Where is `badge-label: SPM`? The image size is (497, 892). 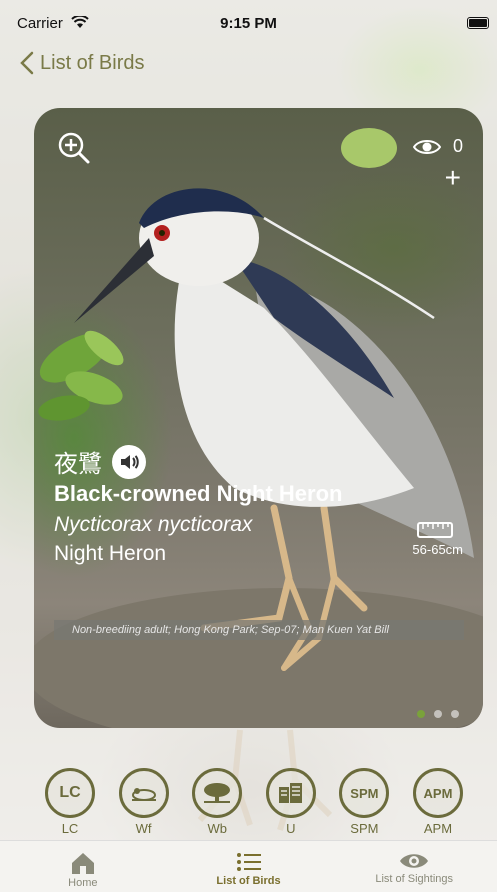 badge-label: SPM is located at coordinates (364, 828).